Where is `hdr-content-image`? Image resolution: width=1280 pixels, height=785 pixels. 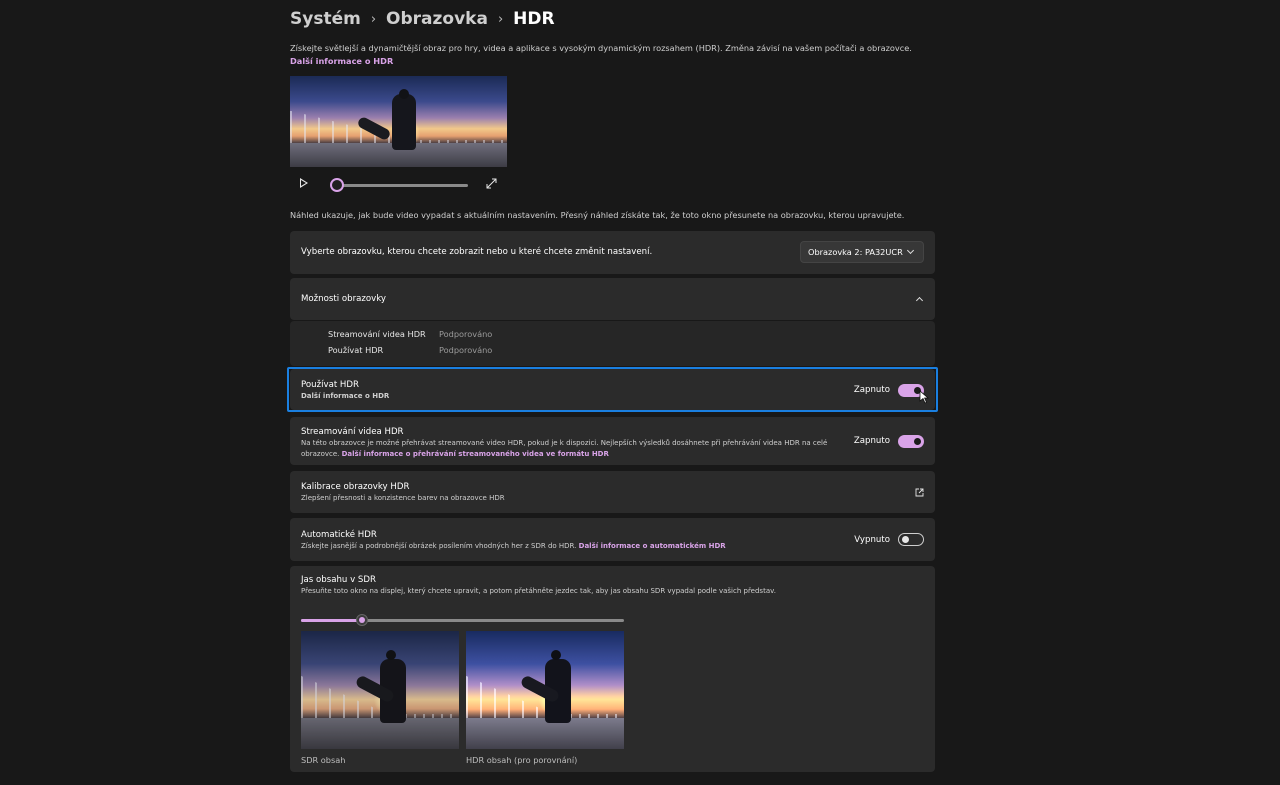 hdr-content-image is located at coordinates (545, 690).